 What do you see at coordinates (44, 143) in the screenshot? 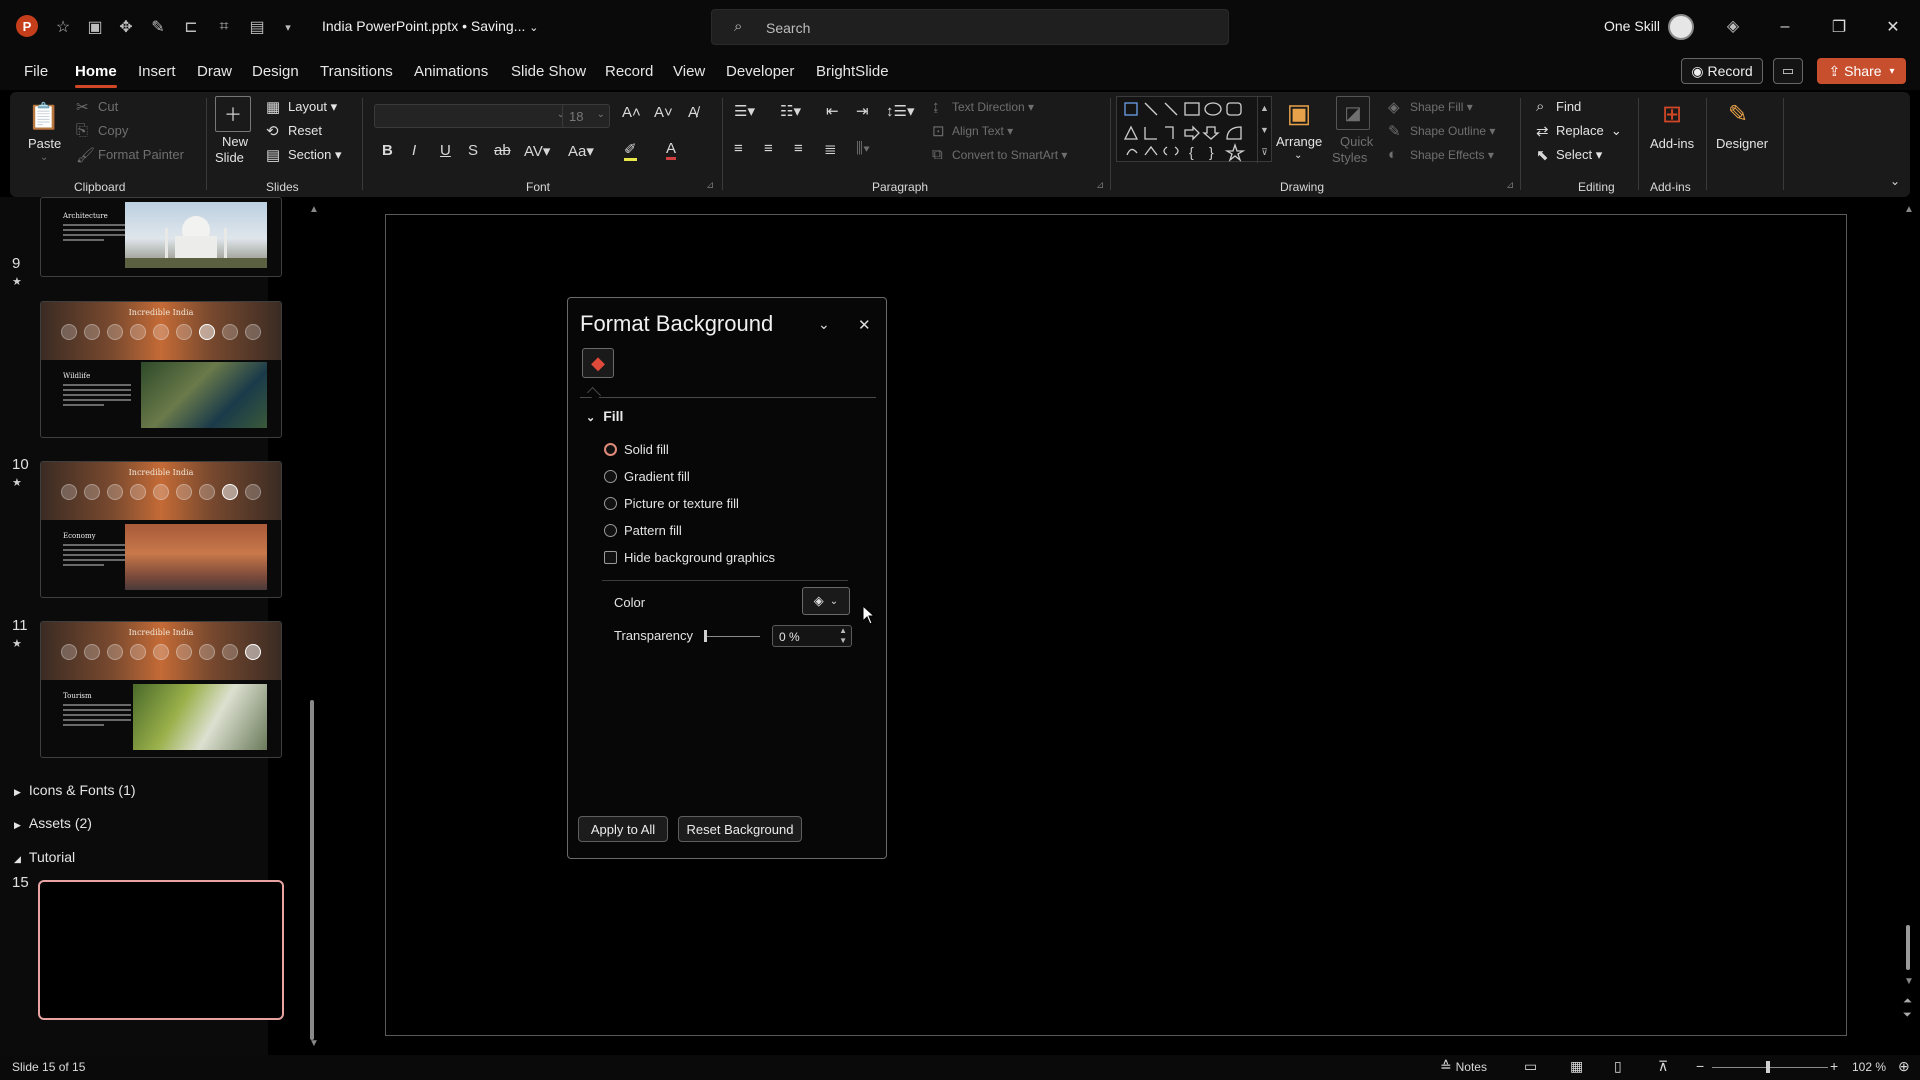
I see `paste-button: Paste` at bounding box center [44, 143].